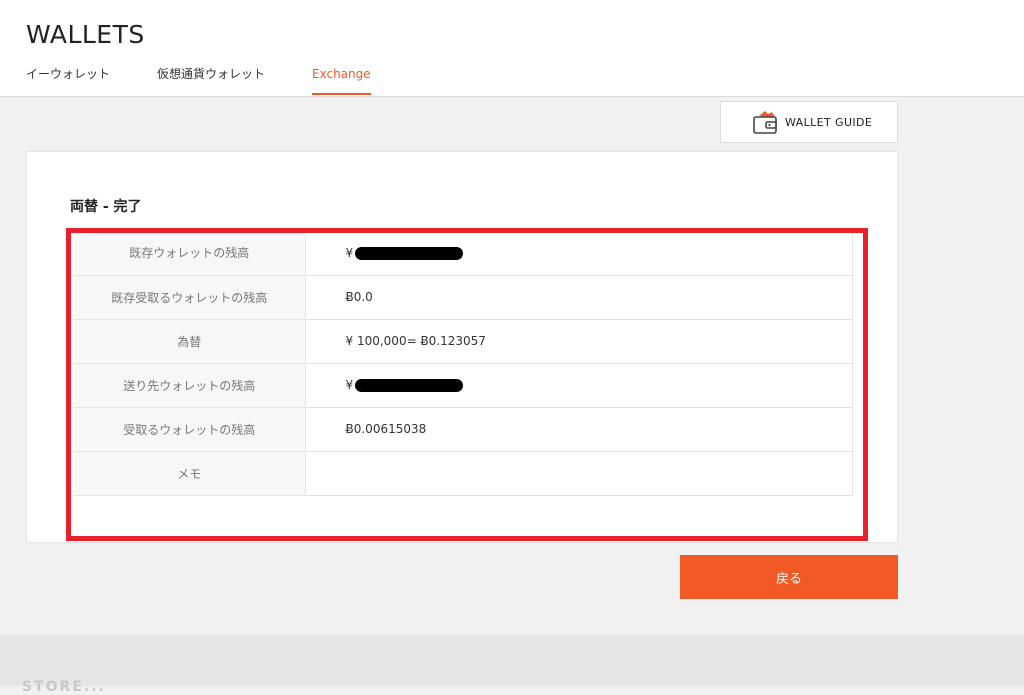  I want to click on table-row: 受取るウォレットの残高 Ƀ0.00615038, so click(463, 429).